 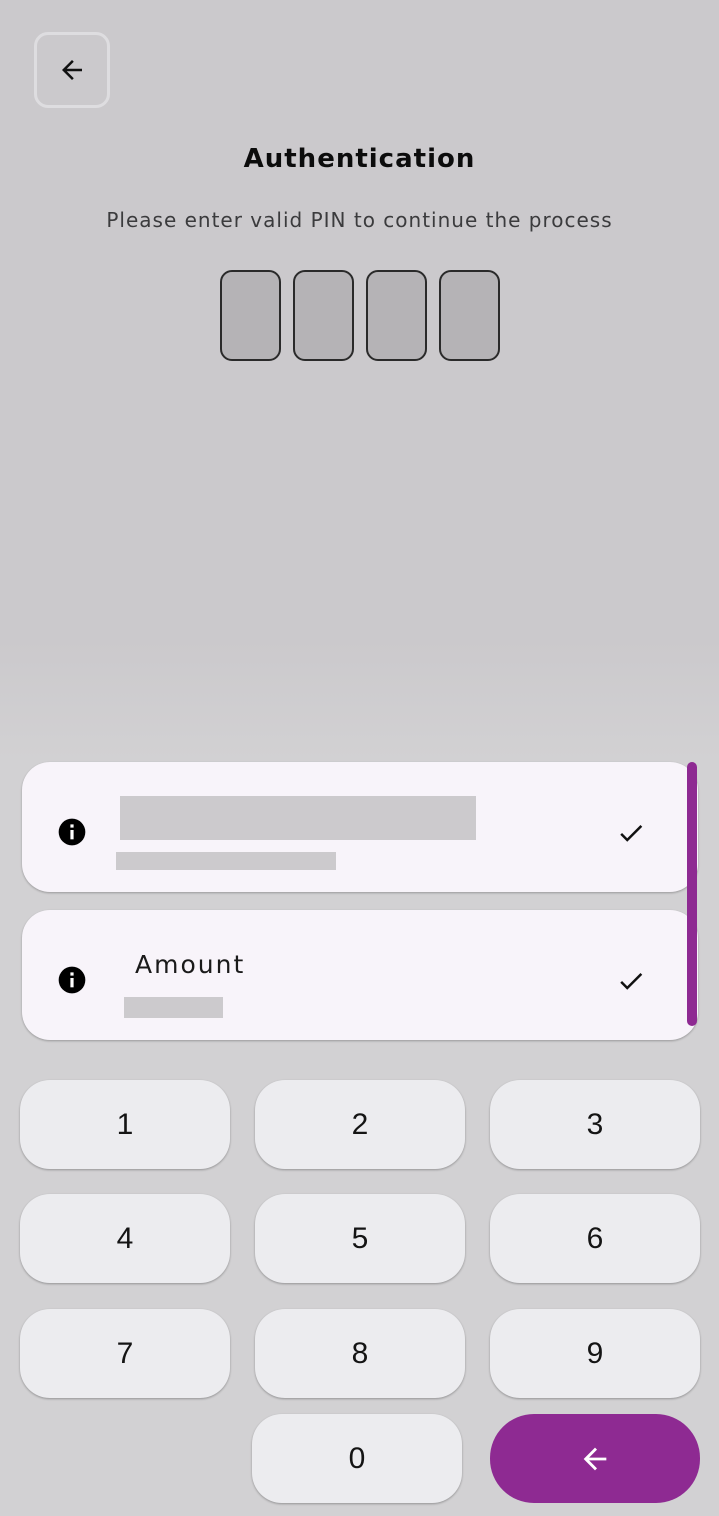 What do you see at coordinates (692, 894) in the screenshot?
I see `list-scrollbar` at bounding box center [692, 894].